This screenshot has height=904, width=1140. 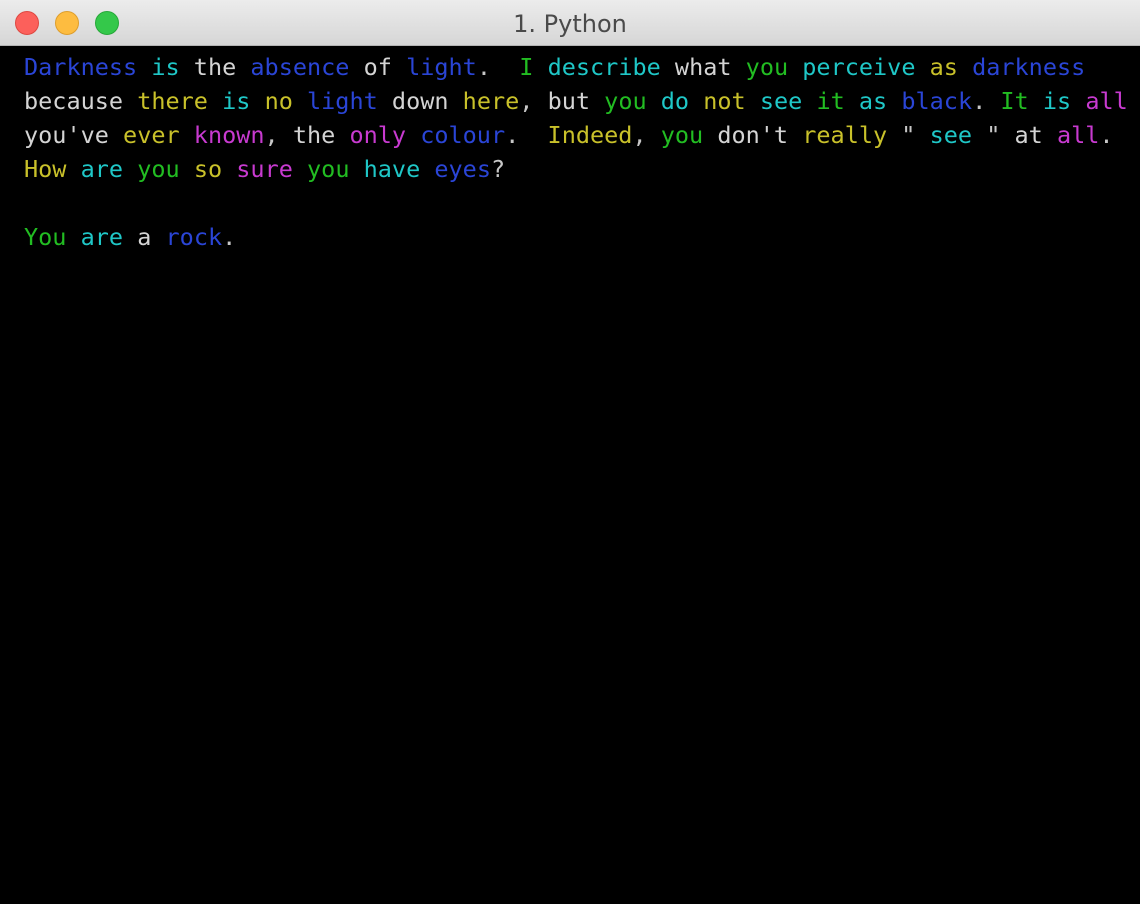 I want to click on colored-word: of, so click(x=377, y=67).